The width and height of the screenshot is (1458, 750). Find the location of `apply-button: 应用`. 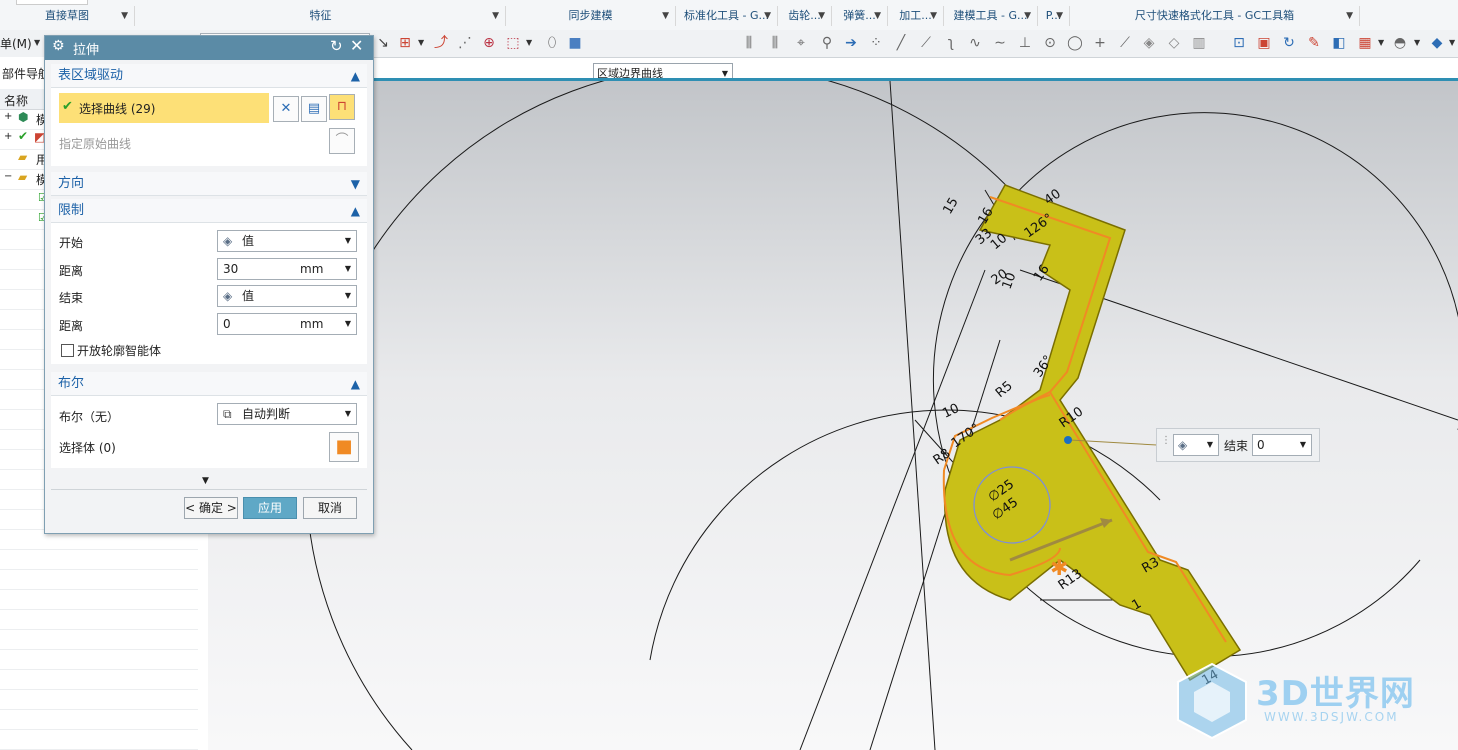

apply-button: 应用 is located at coordinates (270, 508).